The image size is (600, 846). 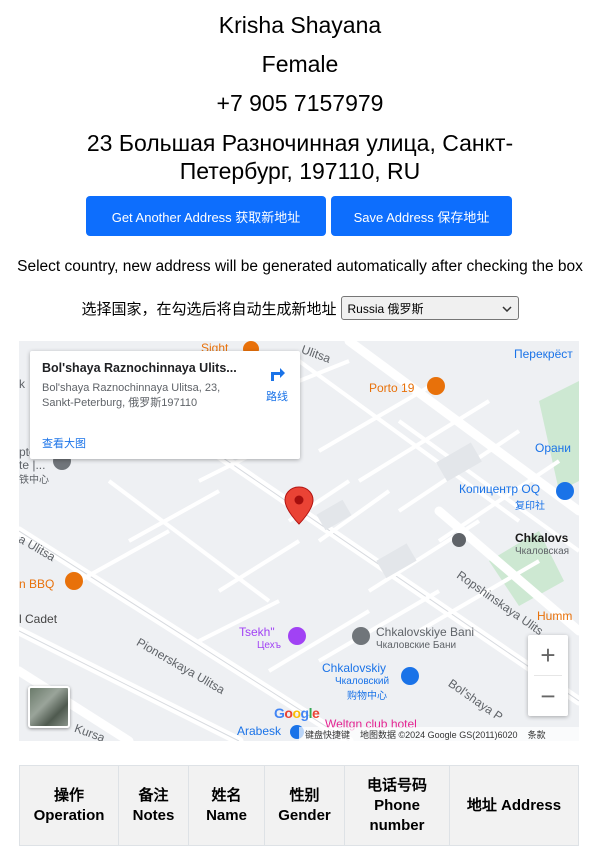 I want to click on map-label-cadet: l Cadet, so click(x=38, y=619).